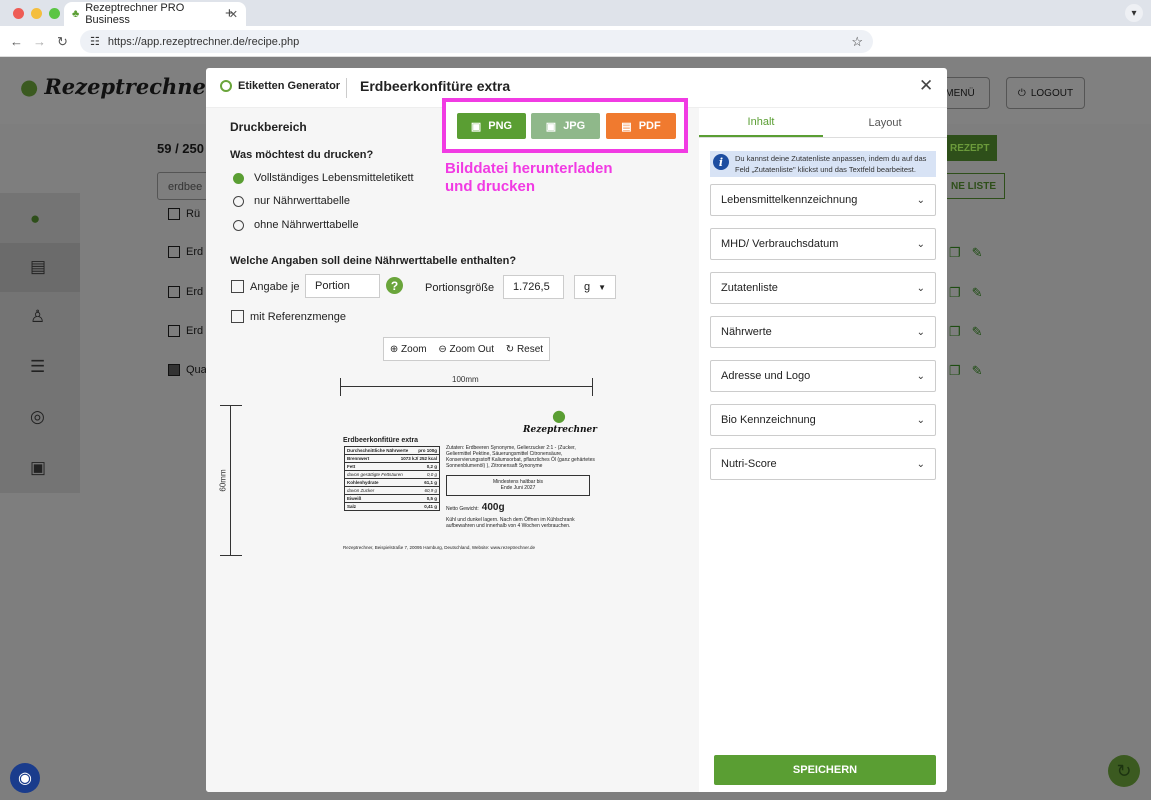 This screenshot has height=800, width=1151. I want to click on dish-icon: ◎, so click(37, 417).